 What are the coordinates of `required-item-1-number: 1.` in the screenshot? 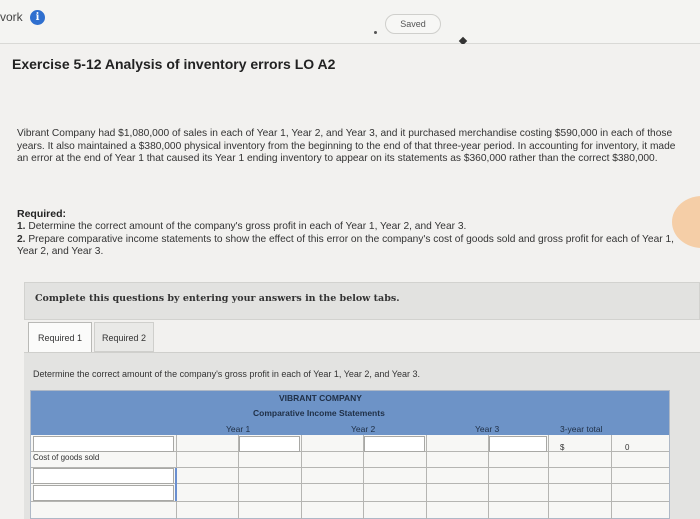 It's located at (21, 226).